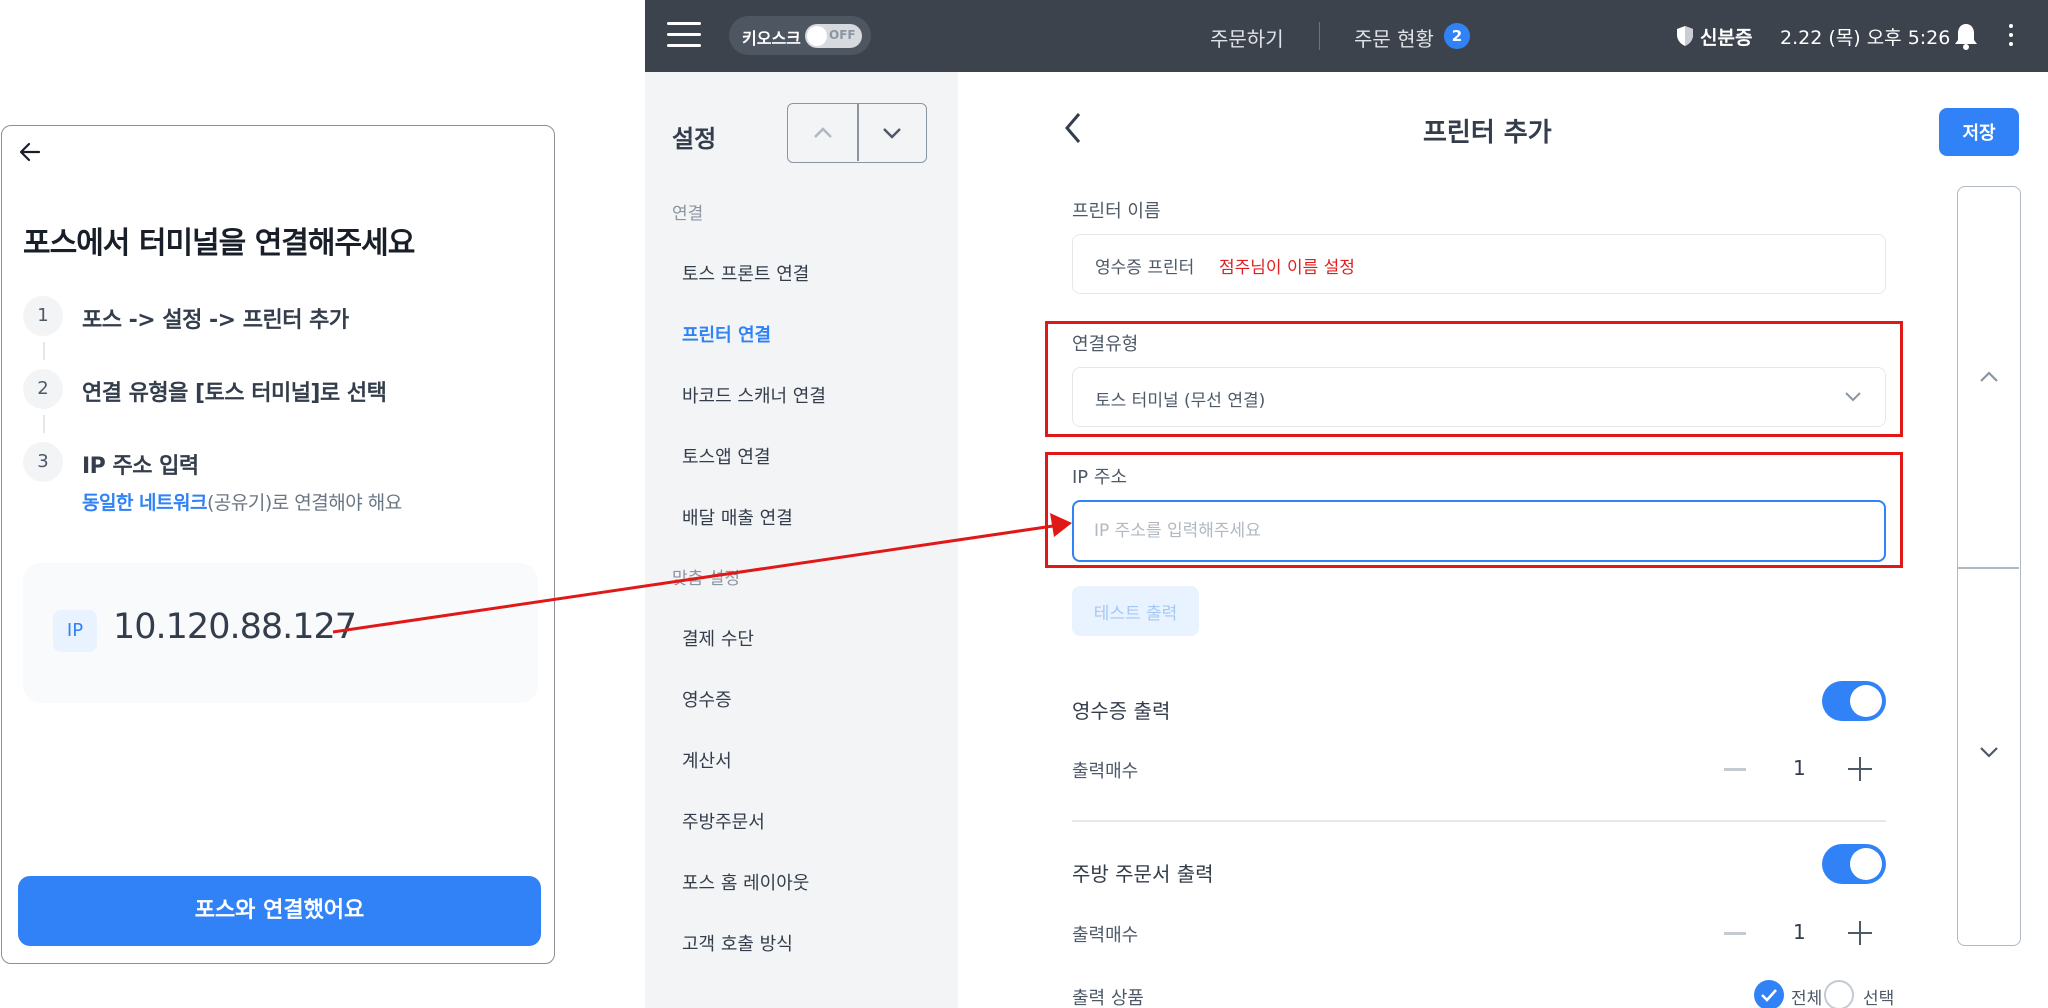 The image size is (2048, 1008). I want to click on content-scroll-buttons, so click(1989, 566).